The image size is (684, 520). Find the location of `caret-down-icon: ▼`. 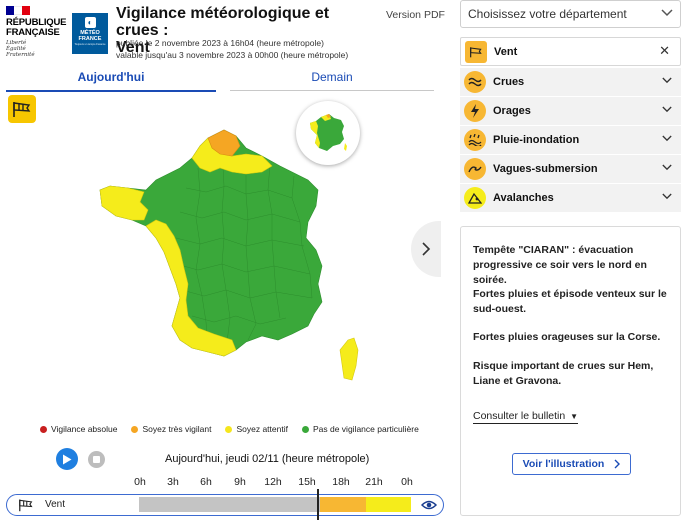

caret-down-icon: ▼ is located at coordinates (574, 416).